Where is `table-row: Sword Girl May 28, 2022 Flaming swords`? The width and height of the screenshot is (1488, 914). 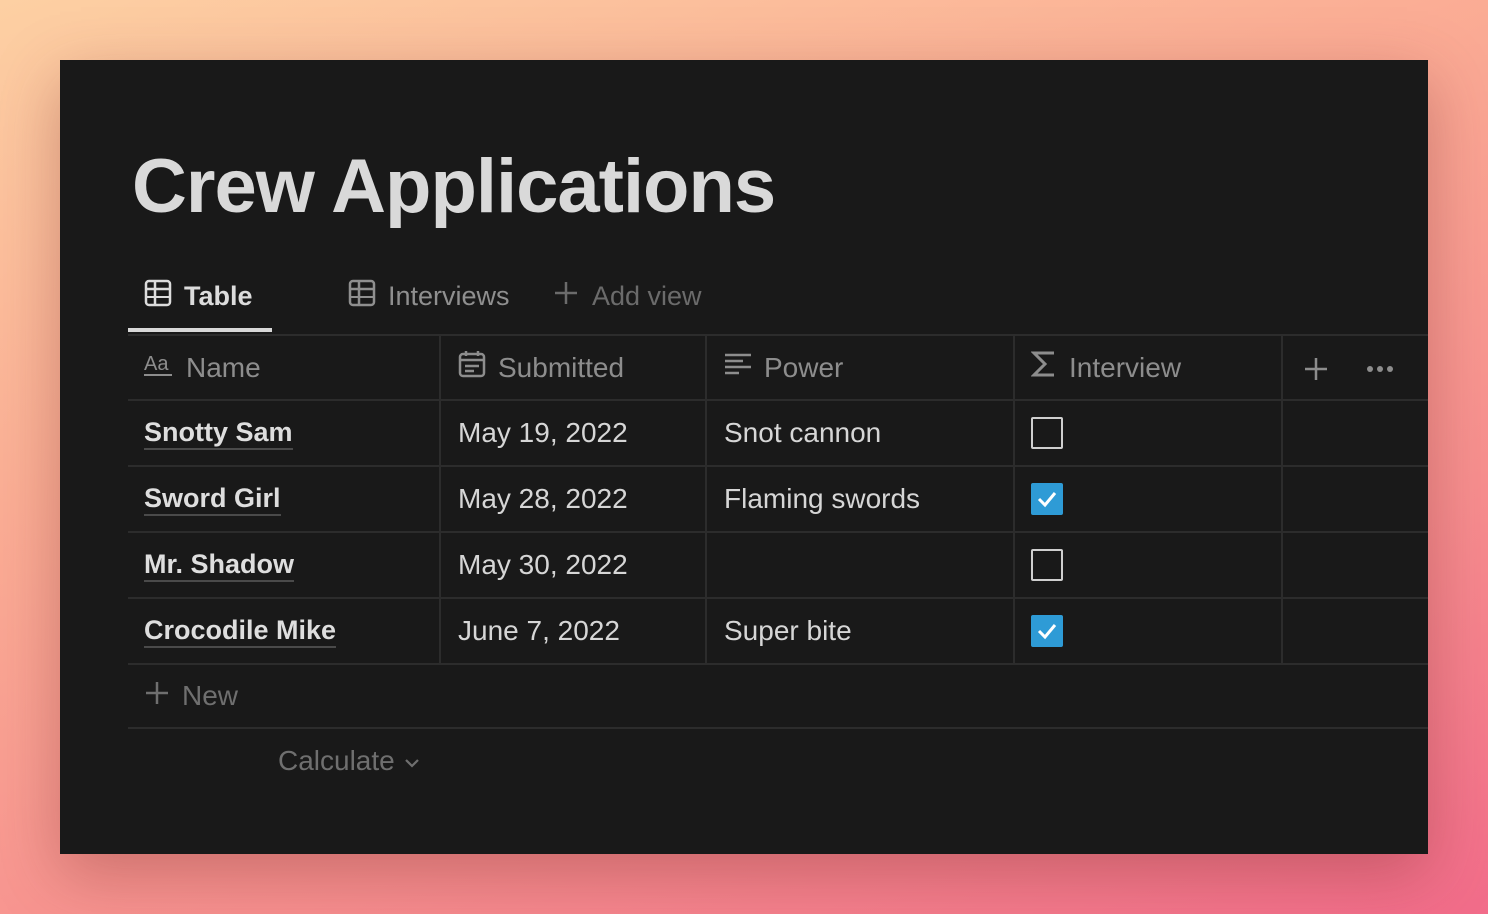
table-row: Sword Girl May 28, 2022 Flaming swords is located at coordinates (778, 500).